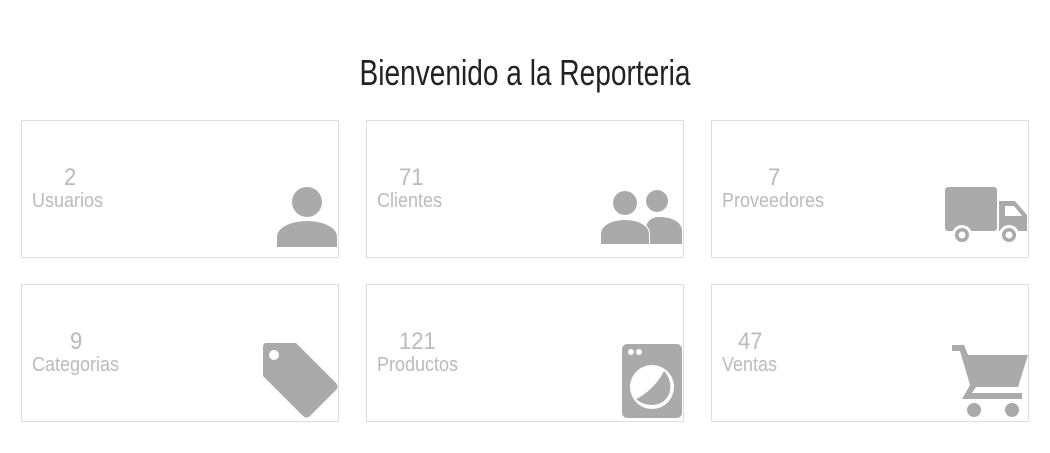 Image resolution: width=1050 pixels, height=453 pixels. I want to click on washing-machine-icon, so click(652, 381).